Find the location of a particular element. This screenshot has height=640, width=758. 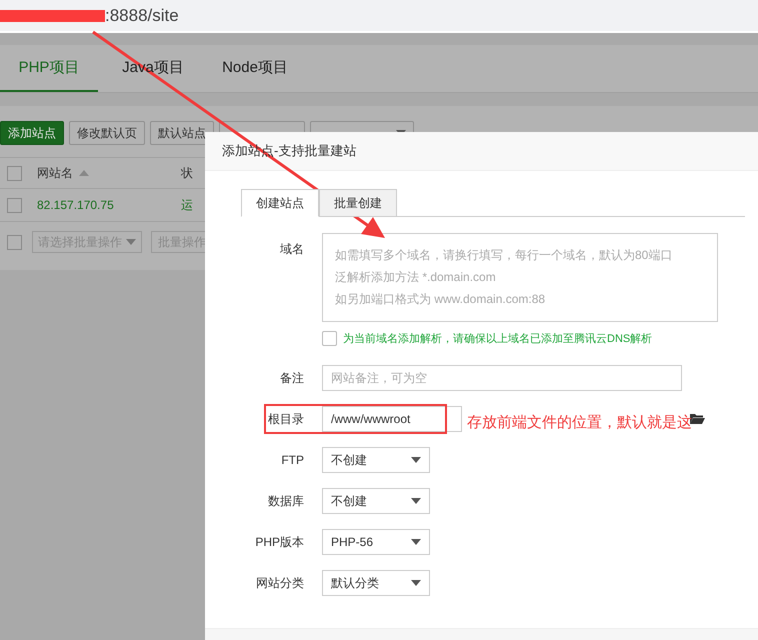

table-cell-text: 82.157.170.75 is located at coordinates (76, 205).